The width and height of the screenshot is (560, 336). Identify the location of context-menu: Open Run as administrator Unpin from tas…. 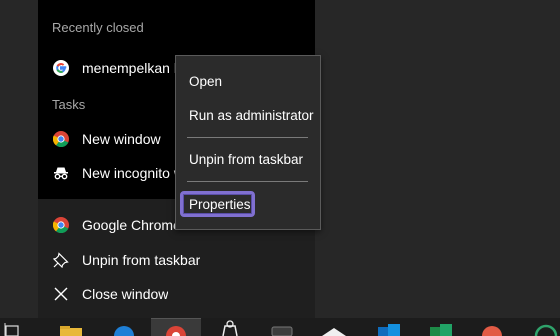
(248, 142).